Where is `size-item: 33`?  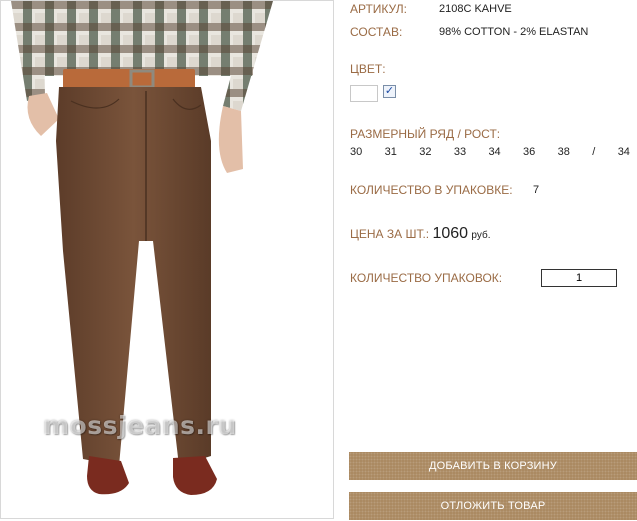 size-item: 33 is located at coordinates (460, 152).